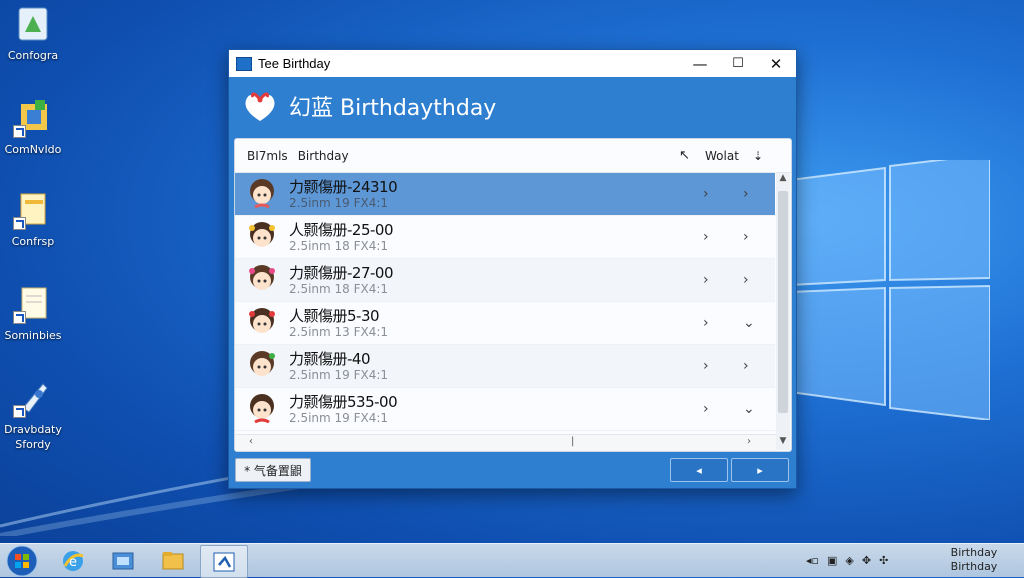  Describe the element at coordinates (123, 560) in the screenshot. I see `taskbar-media-icon` at that location.